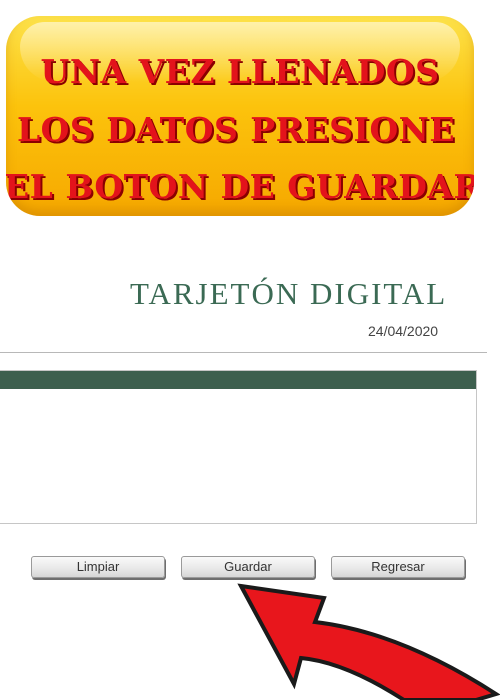 This screenshot has height=700, width=500. What do you see at coordinates (398, 567) in the screenshot?
I see `back-button: Regresar` at bounding box center [398, 567].